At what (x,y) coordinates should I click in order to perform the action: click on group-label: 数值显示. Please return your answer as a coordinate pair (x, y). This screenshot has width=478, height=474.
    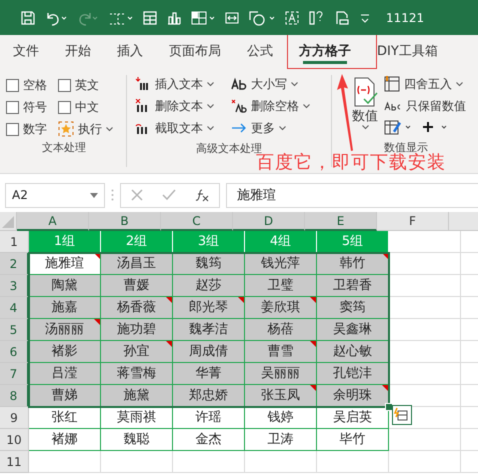
    Looking at the image, I should click on (406, 147).